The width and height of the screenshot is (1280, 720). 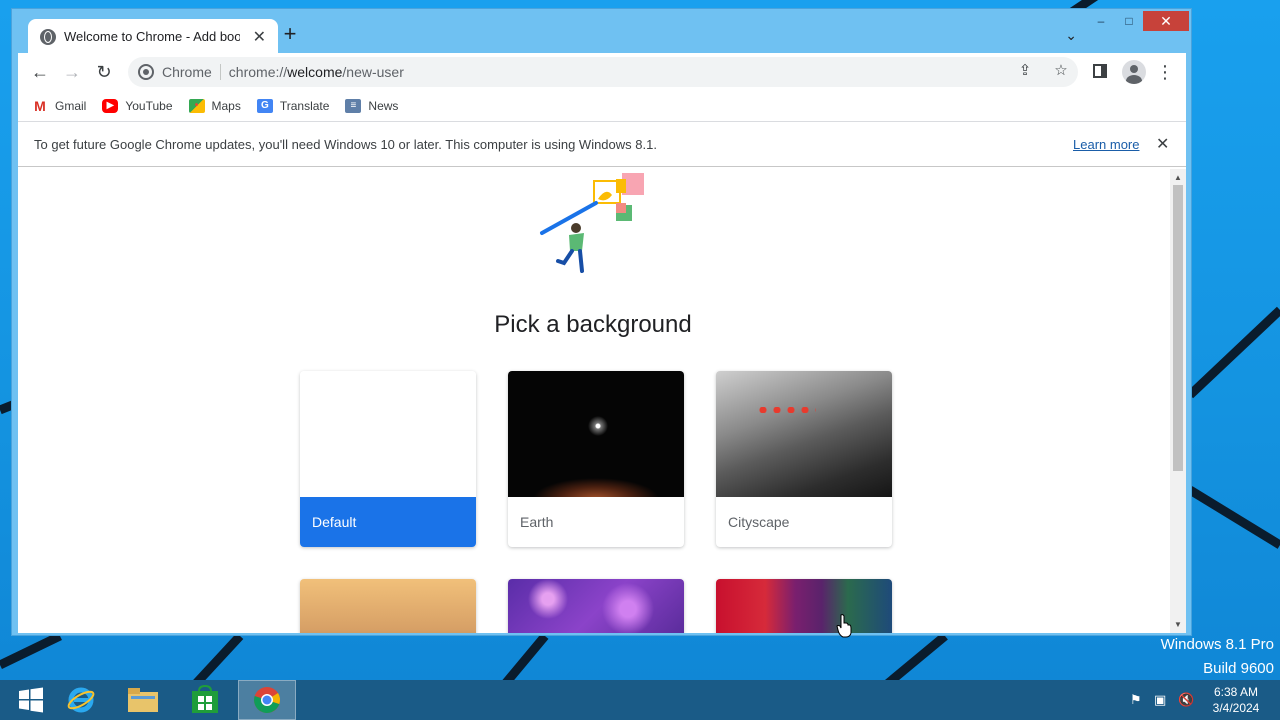 I want to click on maximize-button: □, so click(x=1129, y=21).